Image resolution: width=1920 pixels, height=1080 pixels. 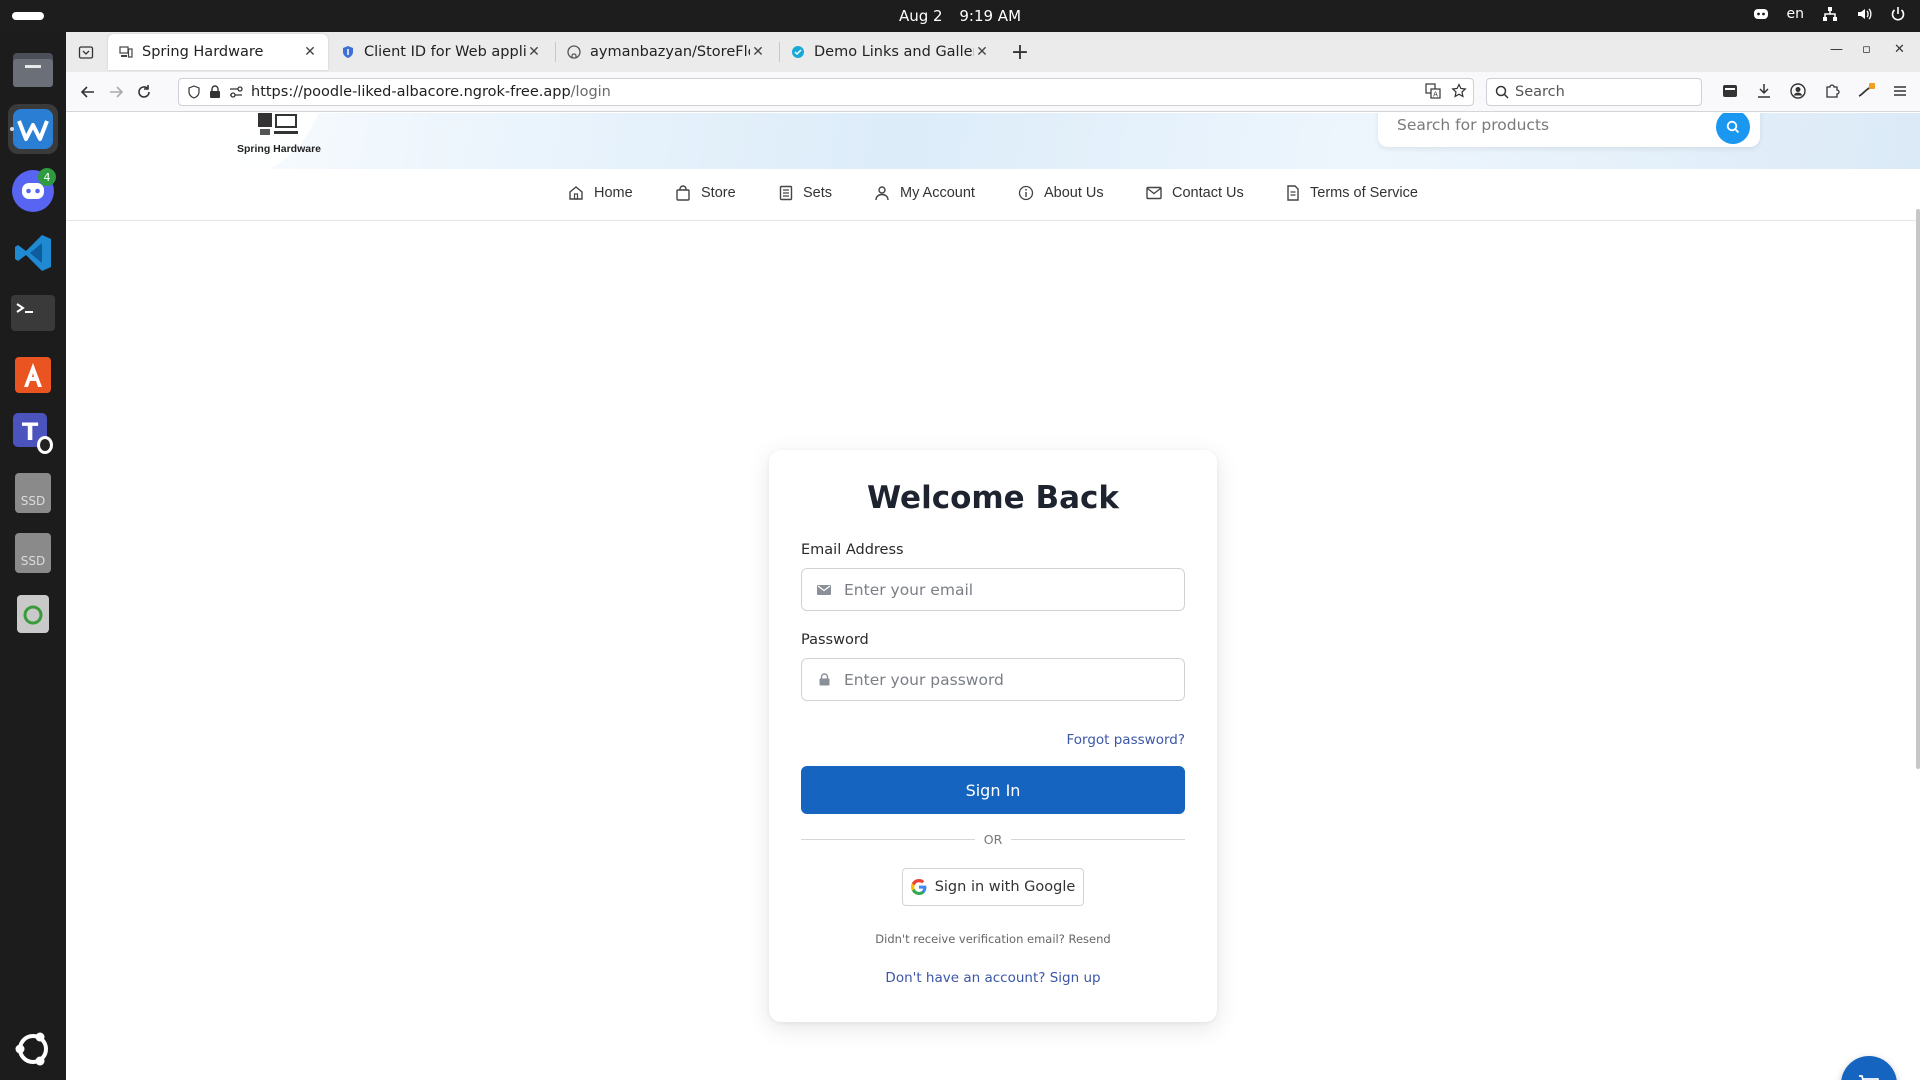 I want to click on bag-icon, so click(x=683, y=193).